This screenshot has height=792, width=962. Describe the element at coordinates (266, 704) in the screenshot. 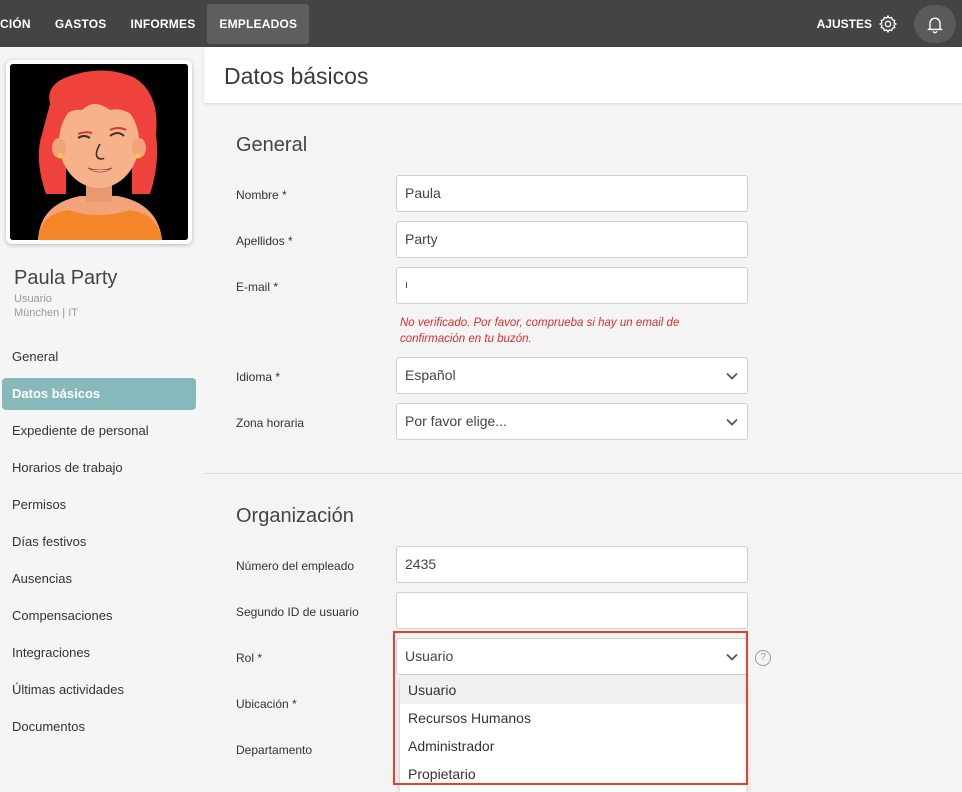

I see `location-label: Ubicación *` at that location.